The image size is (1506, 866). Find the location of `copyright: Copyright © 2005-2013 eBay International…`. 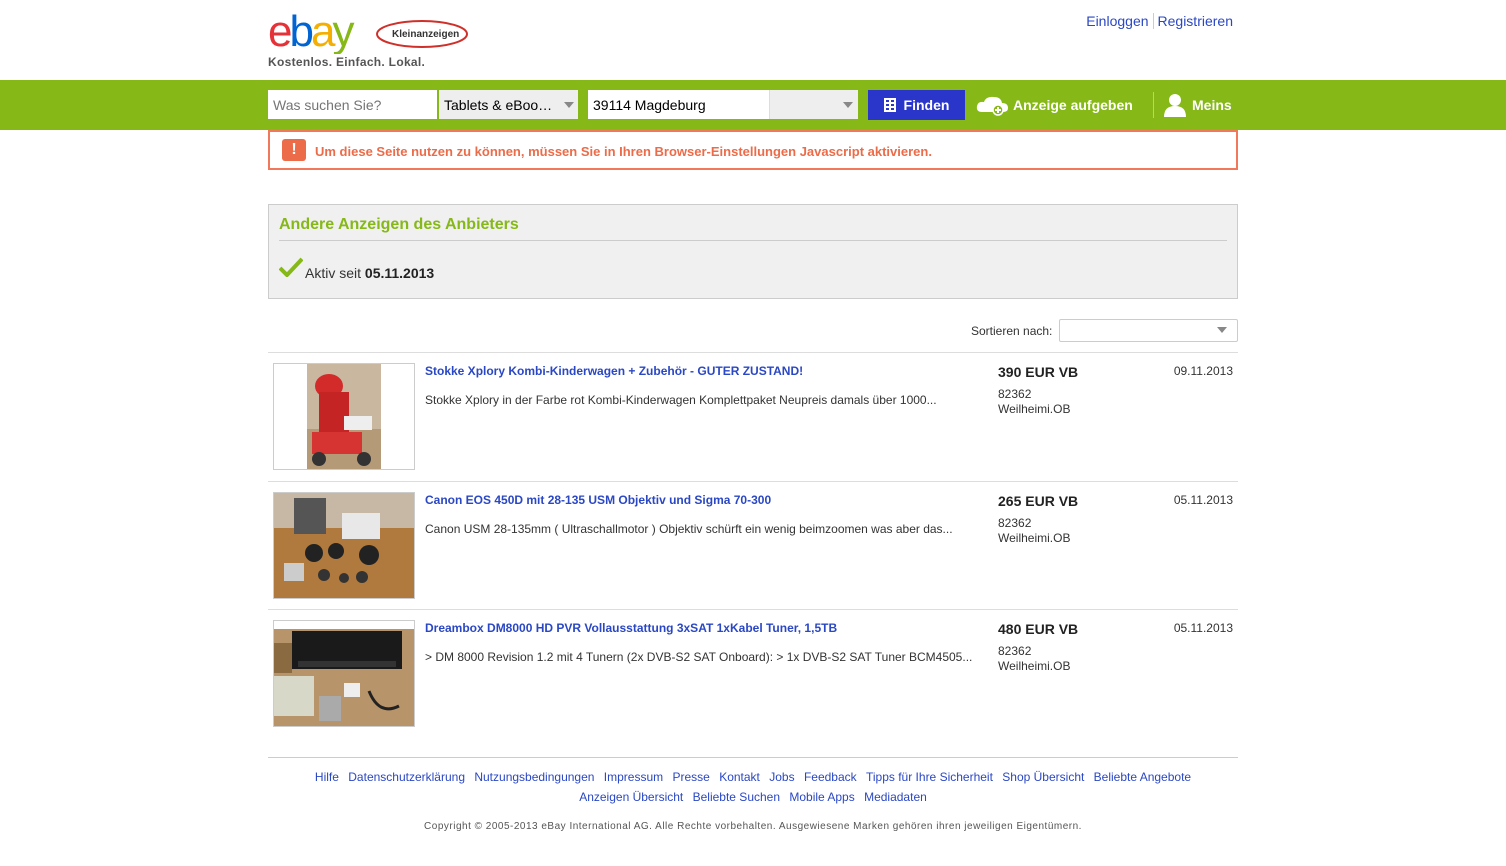

copyright: Copyright © 2005-2013 eBay International… is located at coordinates (753, 826).